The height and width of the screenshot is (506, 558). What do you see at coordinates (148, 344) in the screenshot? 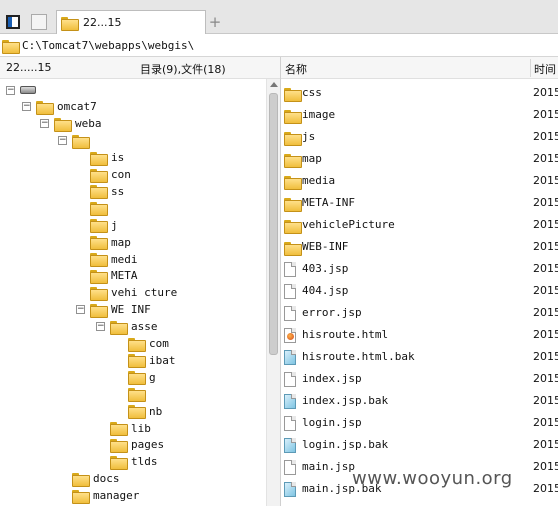
I see `tree-item: com` at bounding box center [148, 344].